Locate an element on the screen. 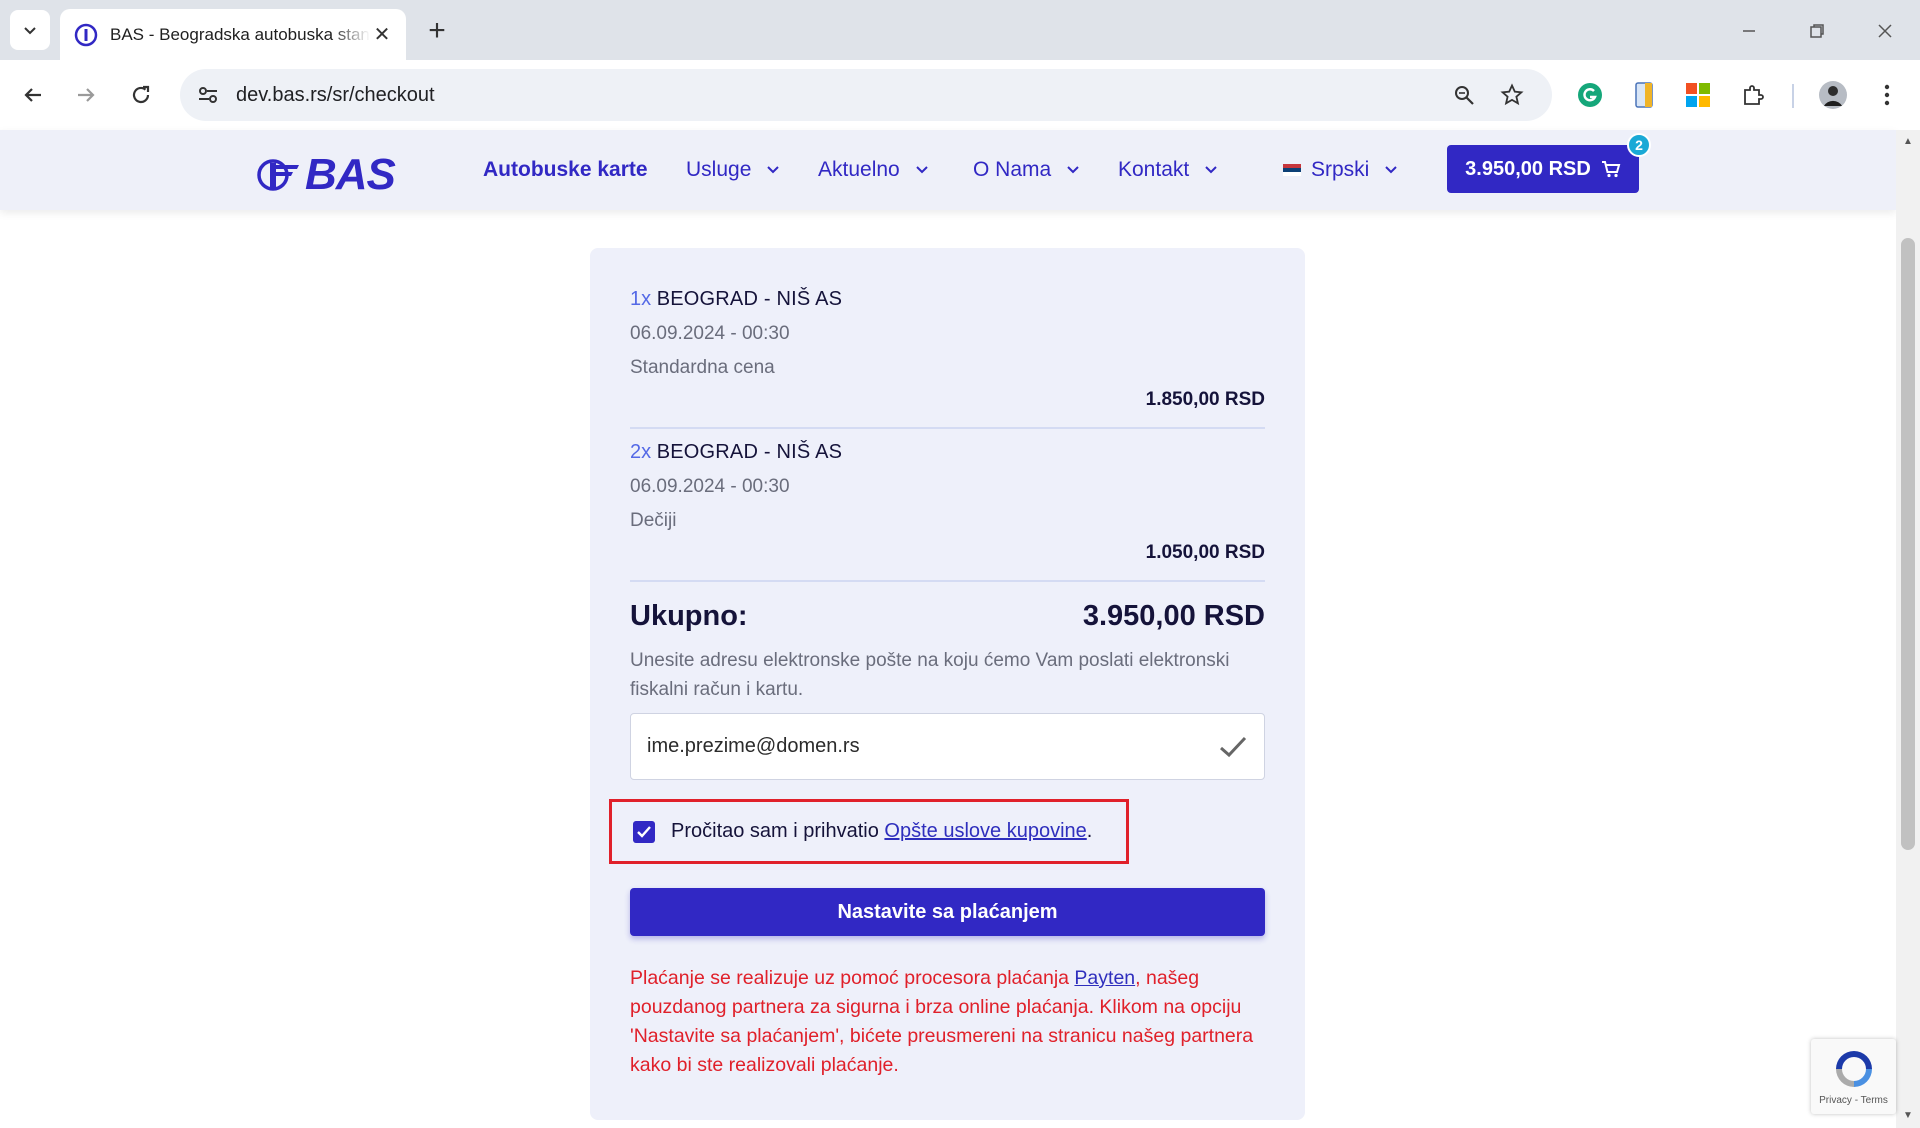  order-item-price: 1.850,00 RSD is located at coordinates (1205, 399).